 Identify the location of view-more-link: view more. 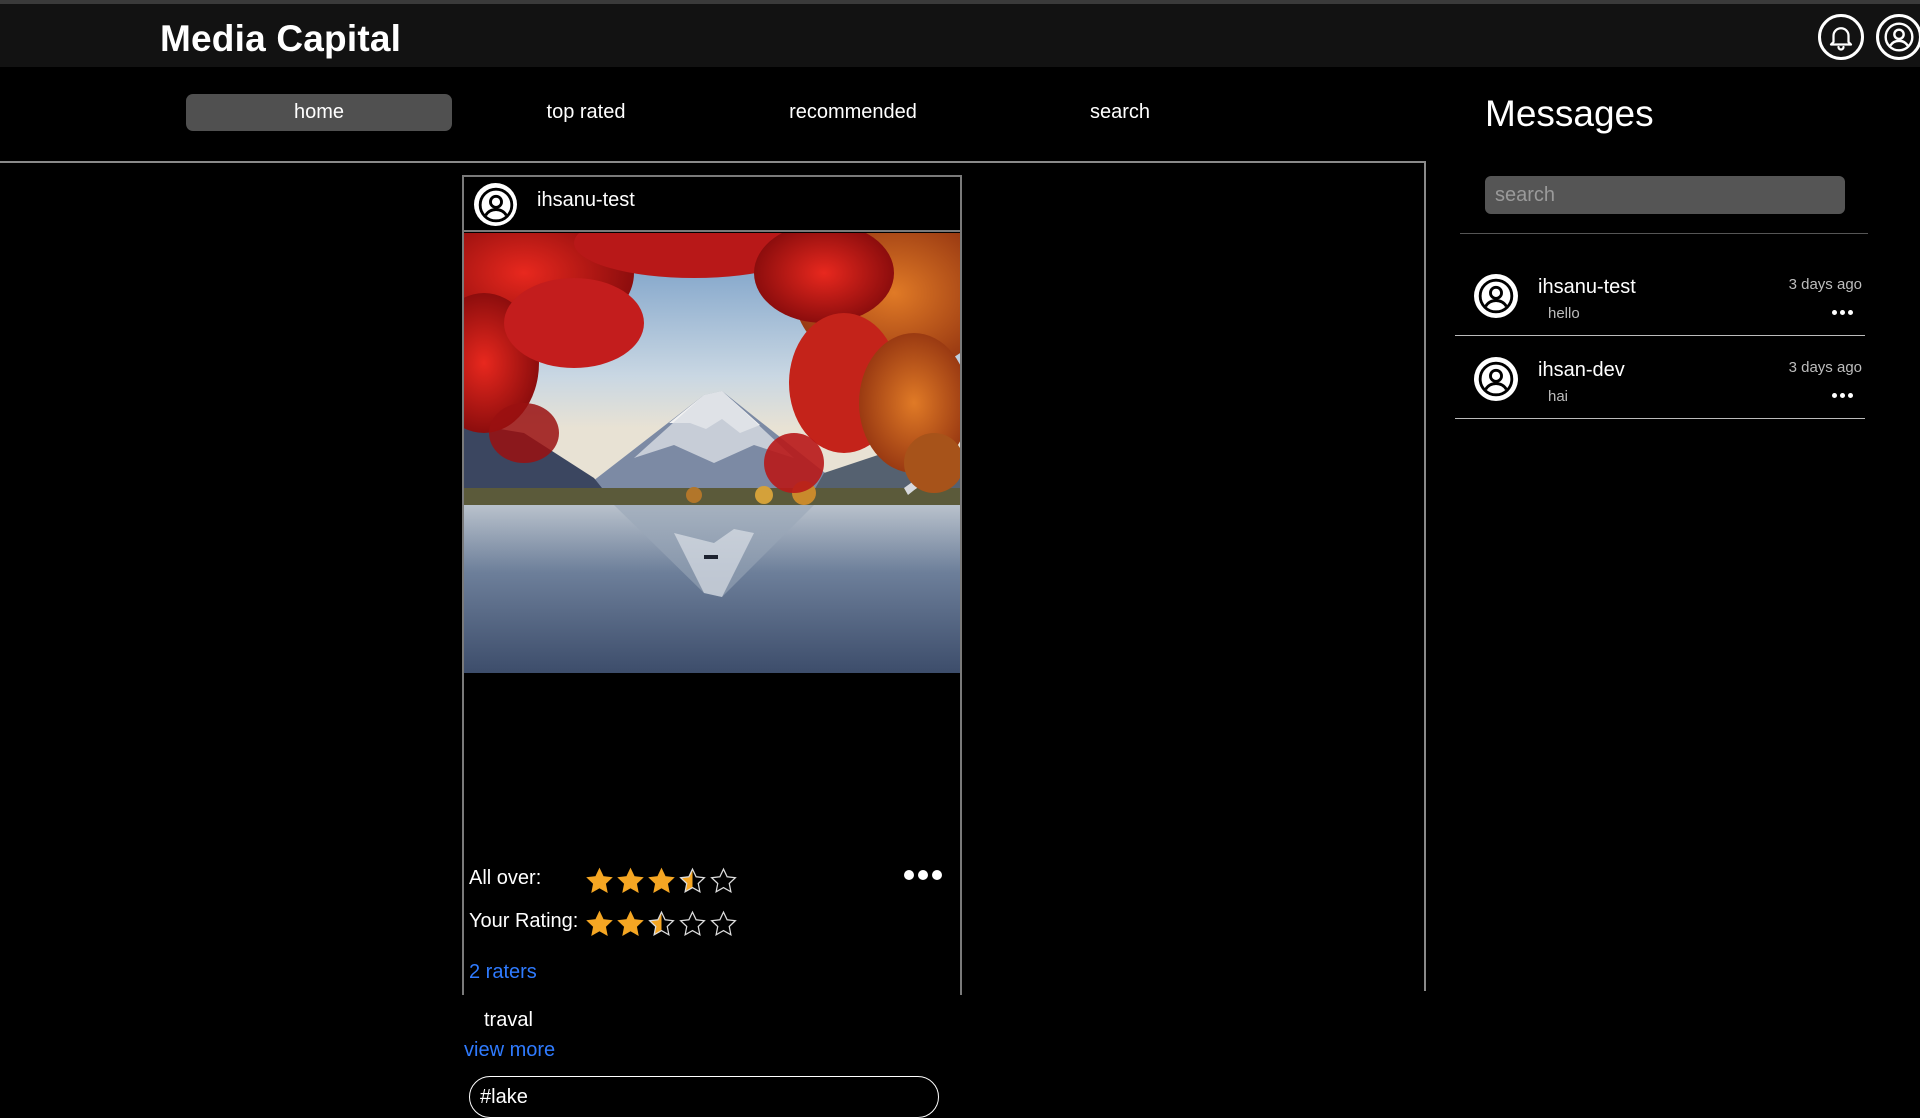
(509, 1050).